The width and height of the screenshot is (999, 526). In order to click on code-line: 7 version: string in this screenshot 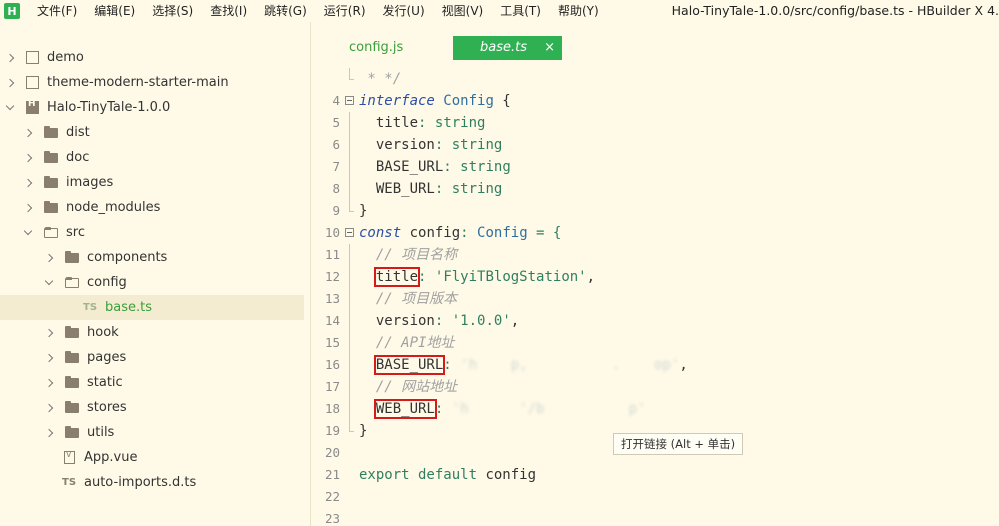, I will do `click(655, 154)`.